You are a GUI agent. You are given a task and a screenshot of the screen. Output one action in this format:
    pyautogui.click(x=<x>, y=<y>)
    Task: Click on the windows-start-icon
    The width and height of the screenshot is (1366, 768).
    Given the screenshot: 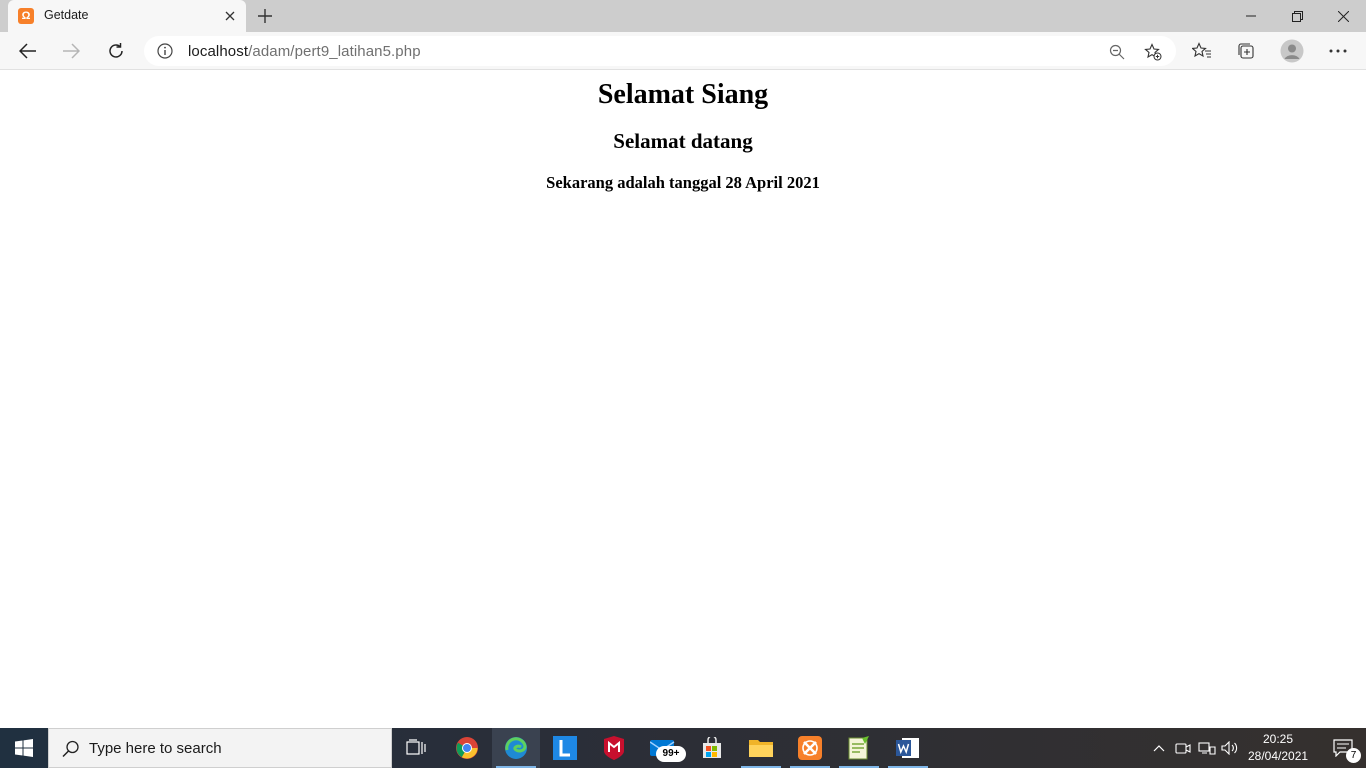 What is the action you would take?
    pyautogui.click(x=24, y=748)
    